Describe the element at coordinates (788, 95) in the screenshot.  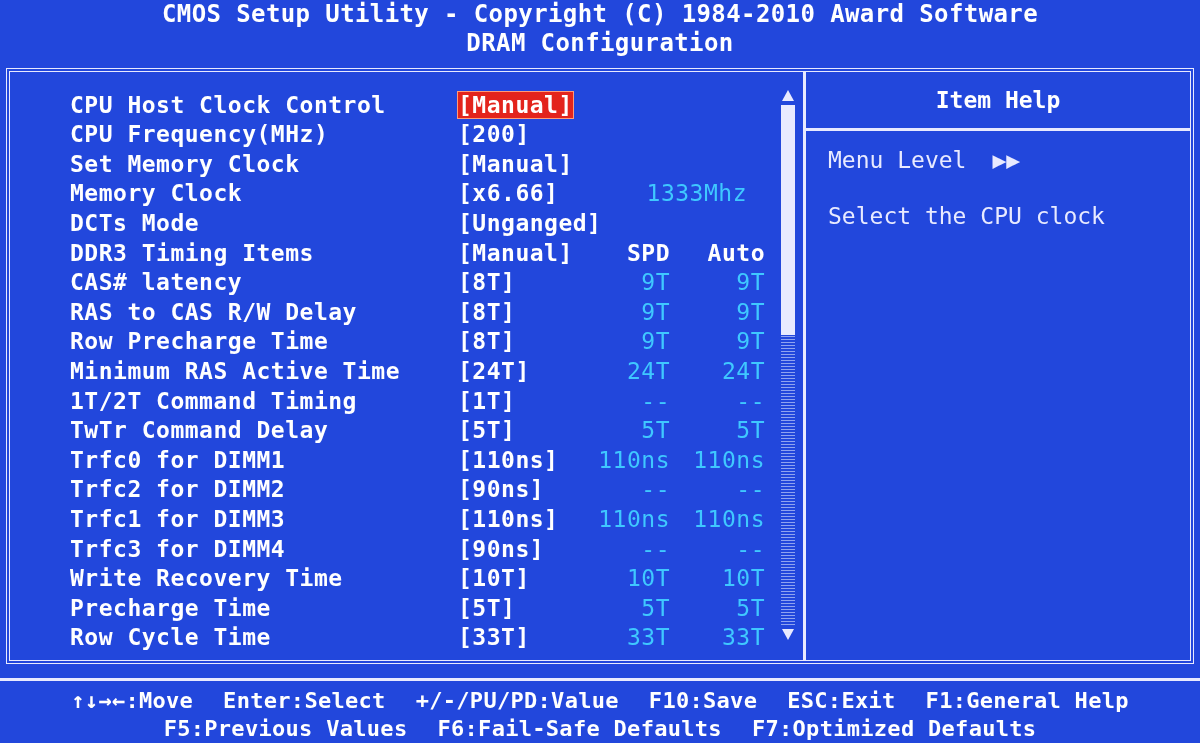
I see `up-arrow-icon` at that location.